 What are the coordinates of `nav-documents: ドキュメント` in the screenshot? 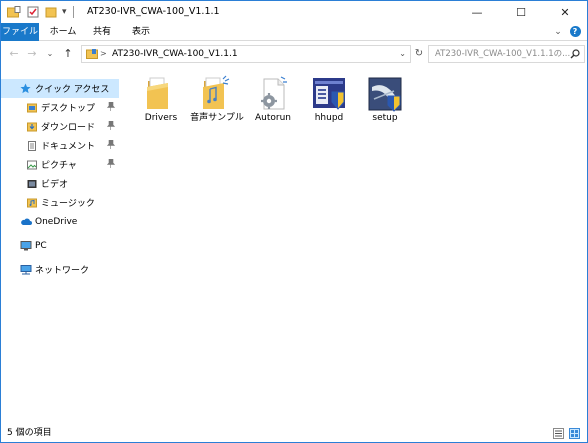 It's located at (60, 145).